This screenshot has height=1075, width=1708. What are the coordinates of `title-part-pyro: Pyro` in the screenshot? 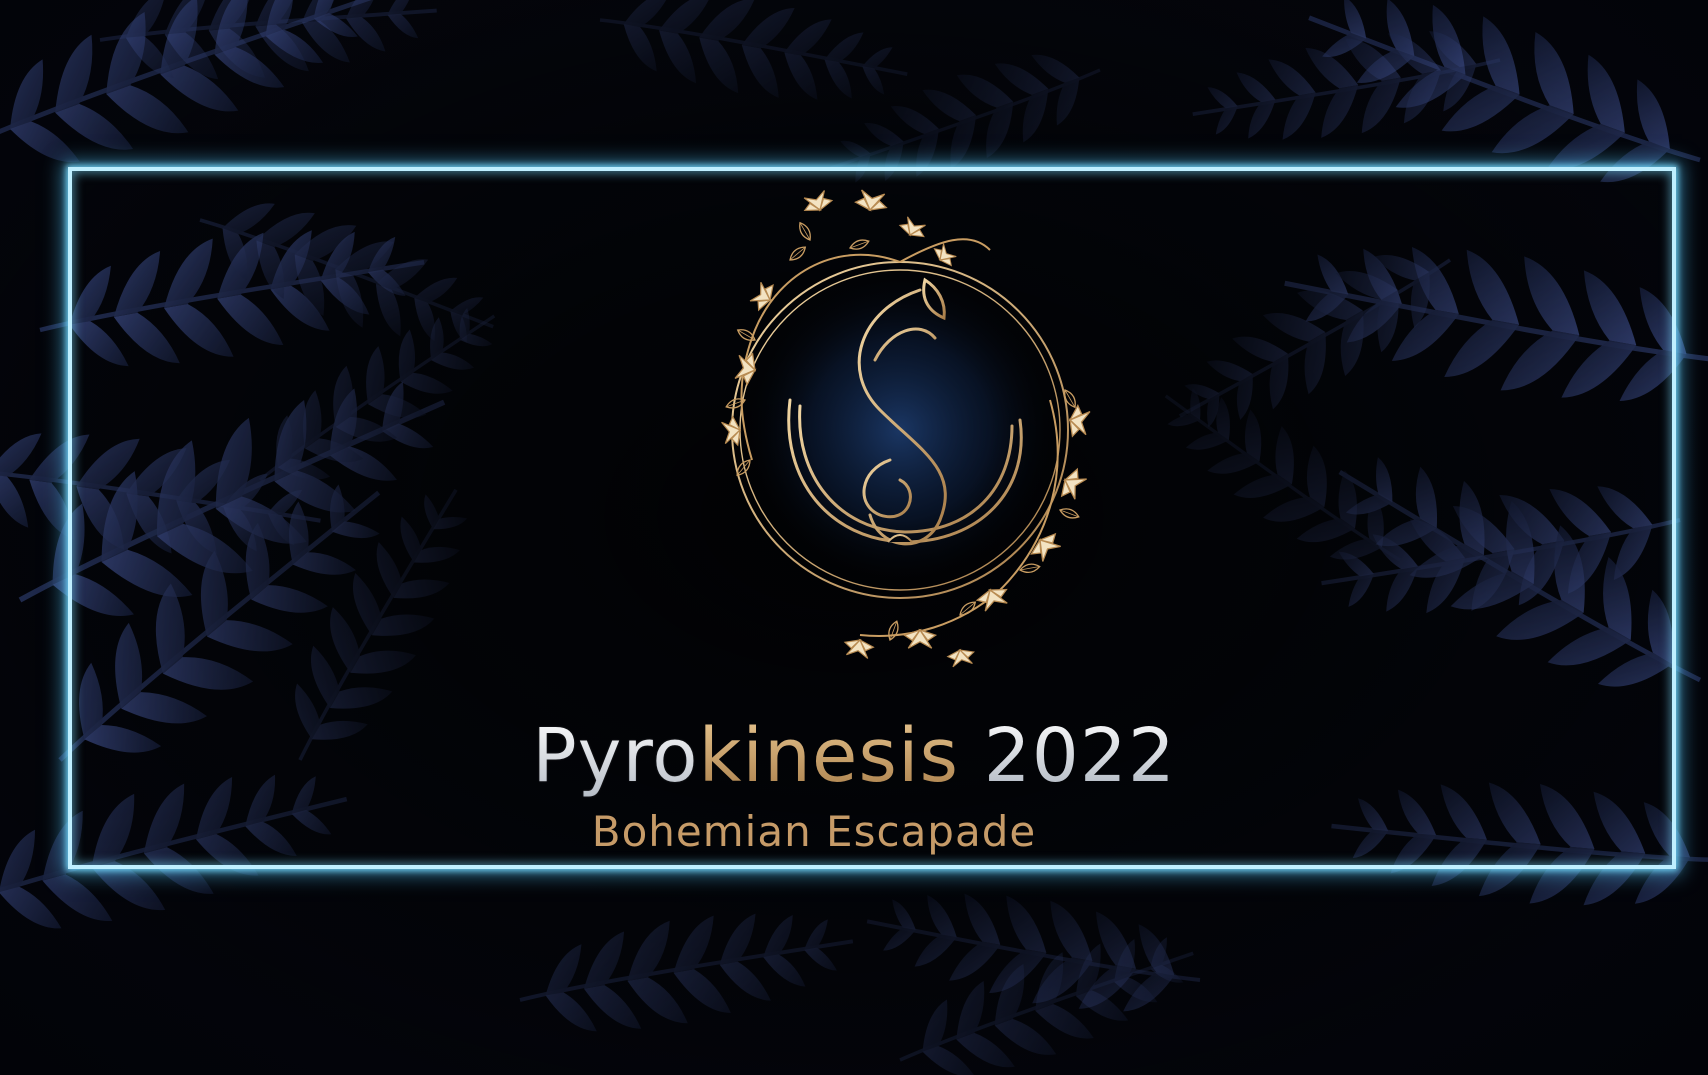 It's located at (615, 756).